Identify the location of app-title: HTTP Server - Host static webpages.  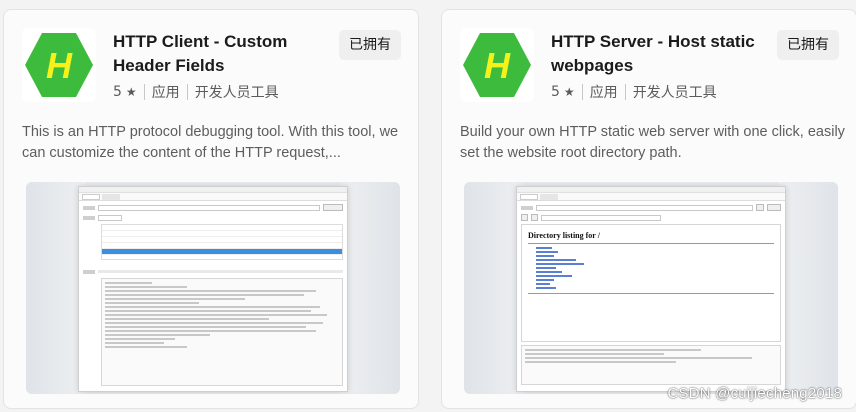
(656, 54).